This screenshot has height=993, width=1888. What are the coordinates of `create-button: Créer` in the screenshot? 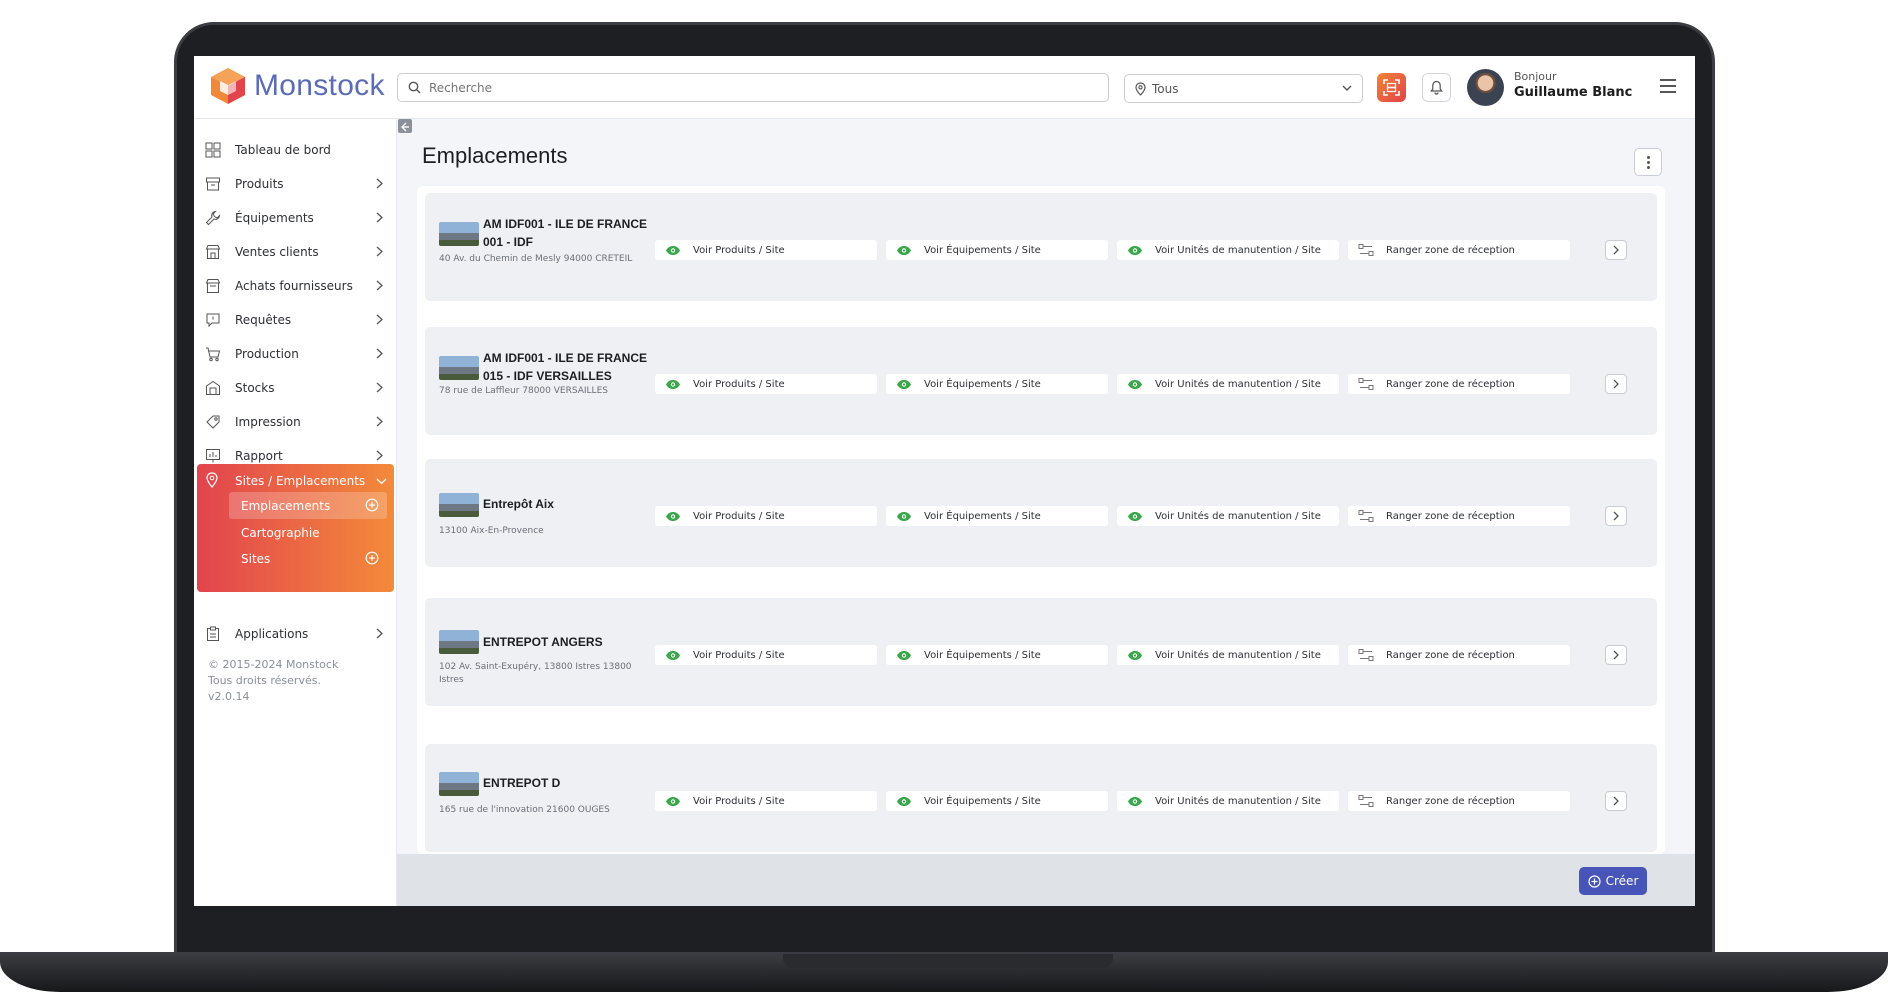 It's located at (1613, 881).